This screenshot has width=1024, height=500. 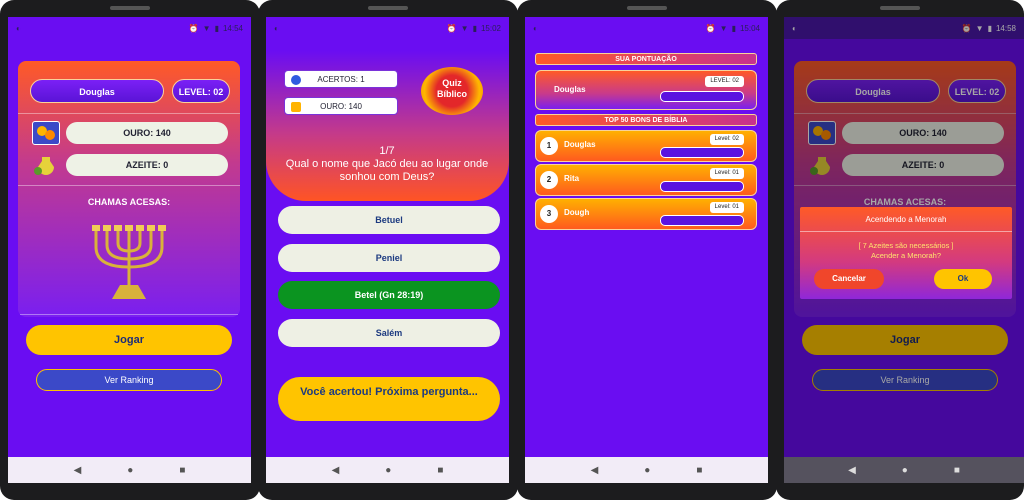 I want to click on flames-label: CHAMAS ACESAS:, so click(x=129, y=202).